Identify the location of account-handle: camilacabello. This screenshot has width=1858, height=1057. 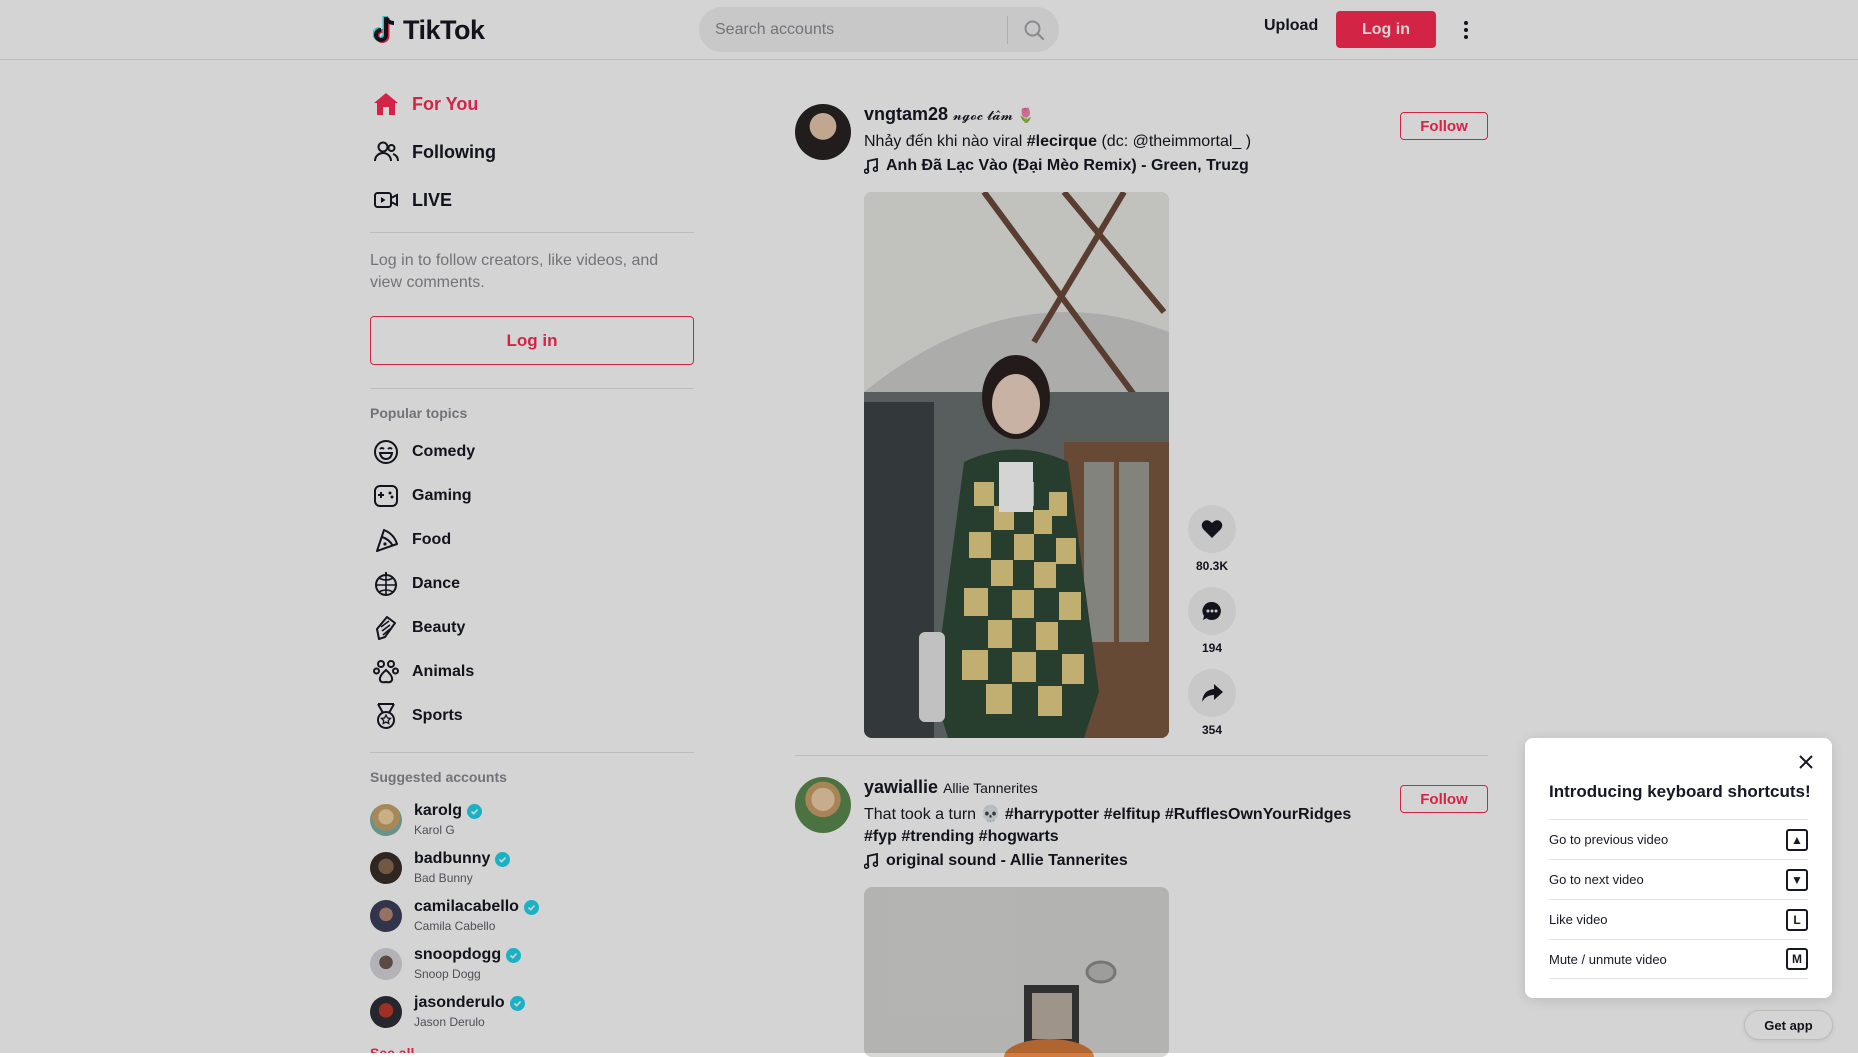
(466, 907).